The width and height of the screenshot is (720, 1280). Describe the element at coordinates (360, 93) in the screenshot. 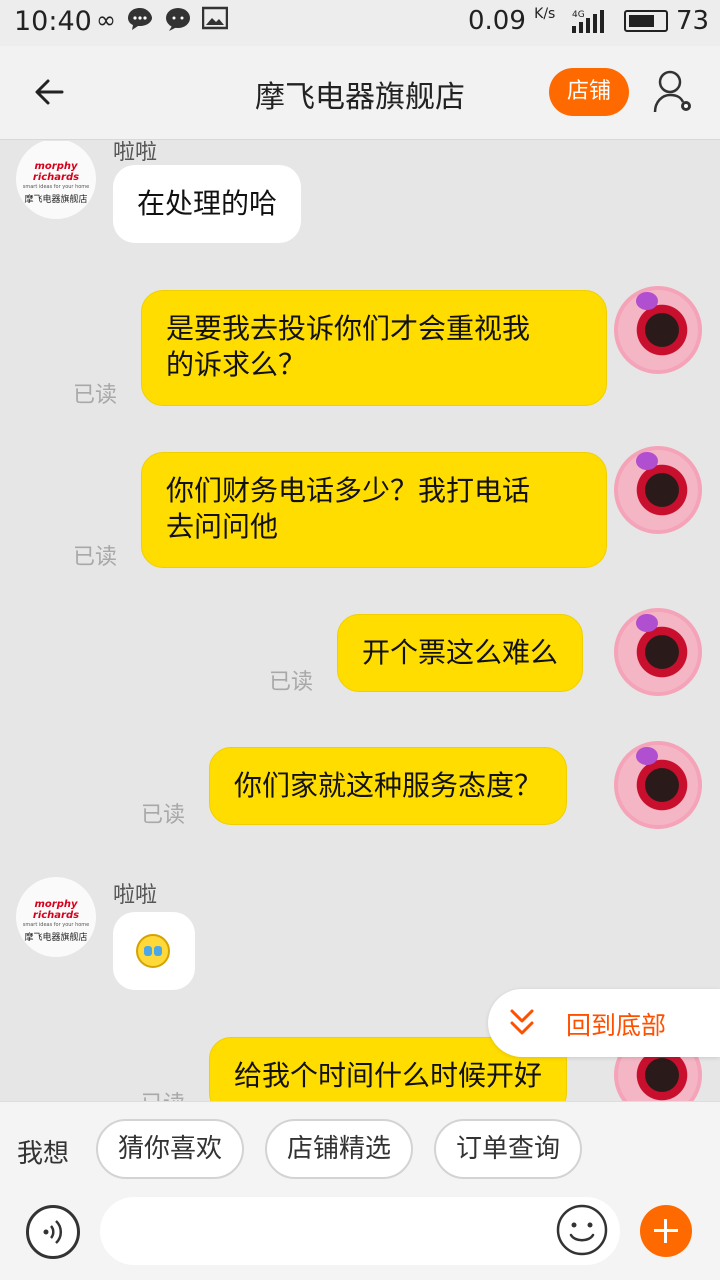

I see `chat-header: 摩飞电器旗舰店 店铺` at that location.